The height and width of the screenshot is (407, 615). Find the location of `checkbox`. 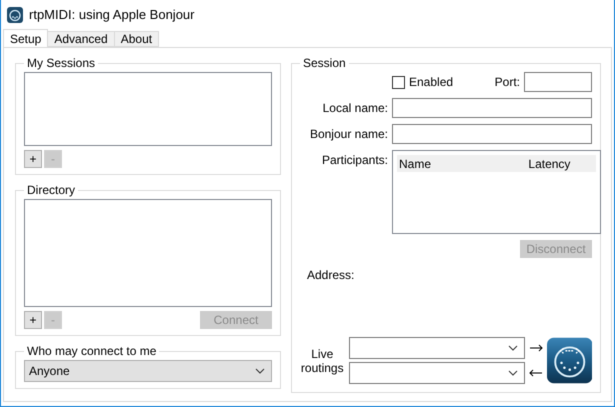

checkbox is located at coordinates (398, 82).